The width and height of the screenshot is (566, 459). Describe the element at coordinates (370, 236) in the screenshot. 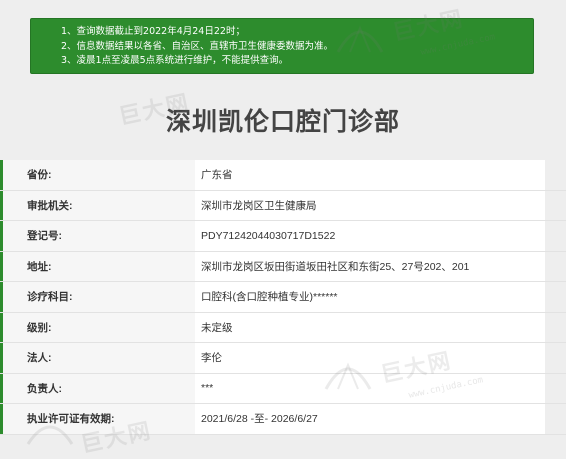

I see `field-value-registration: PDY71242044030717D1522` at that location.